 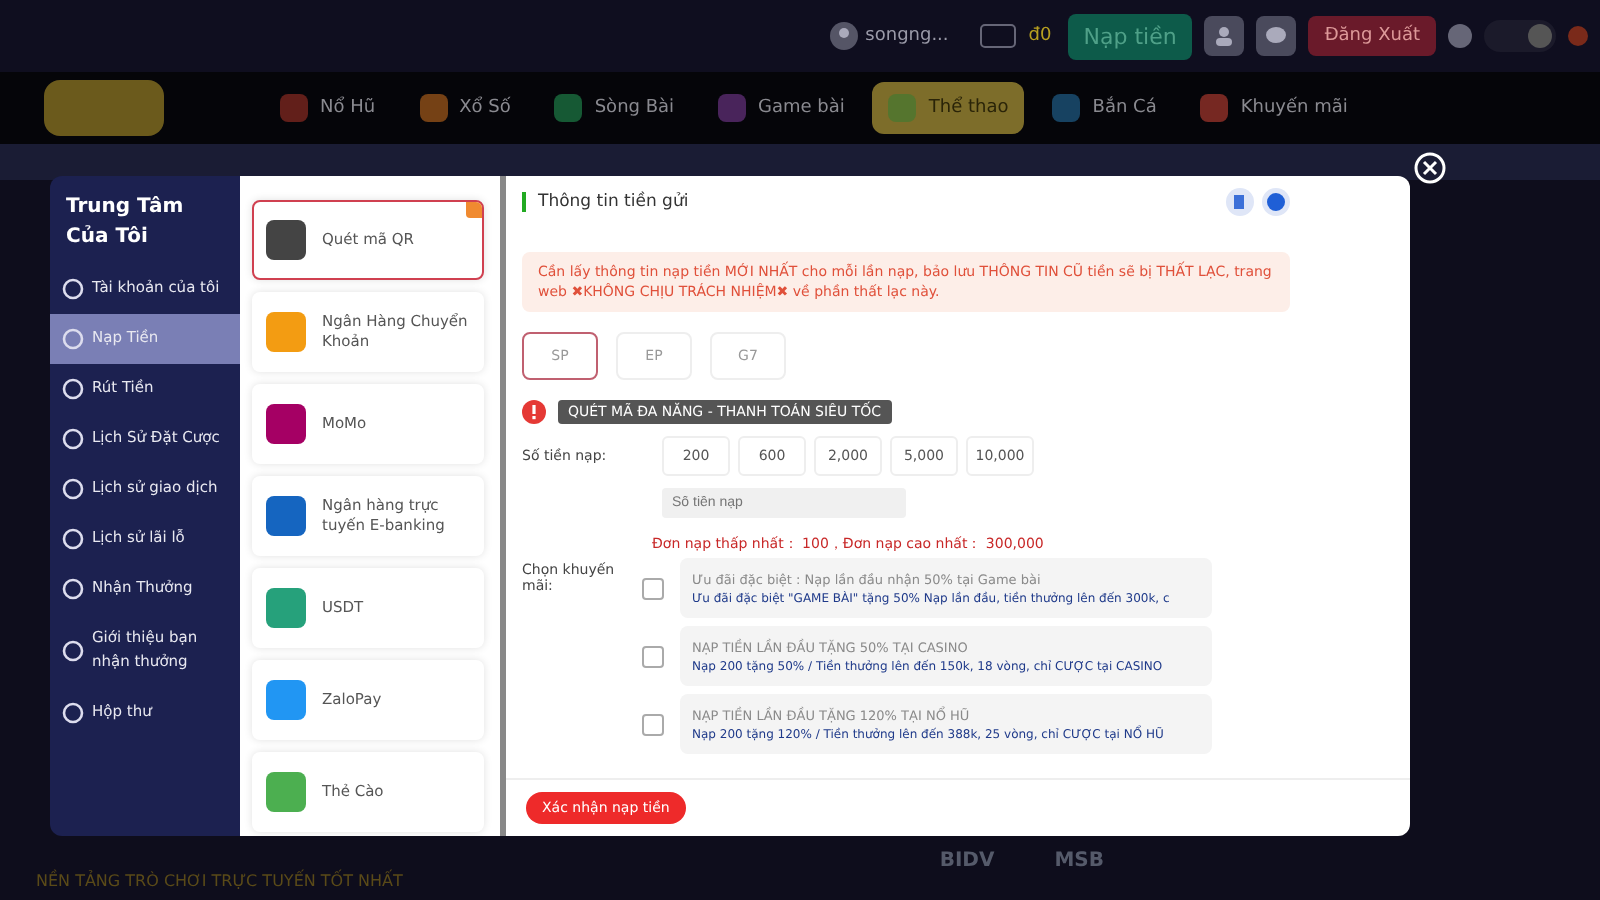 I want to click on sidebar-title: Trung Tâm Của Tôi, so click(x=125, y=223).